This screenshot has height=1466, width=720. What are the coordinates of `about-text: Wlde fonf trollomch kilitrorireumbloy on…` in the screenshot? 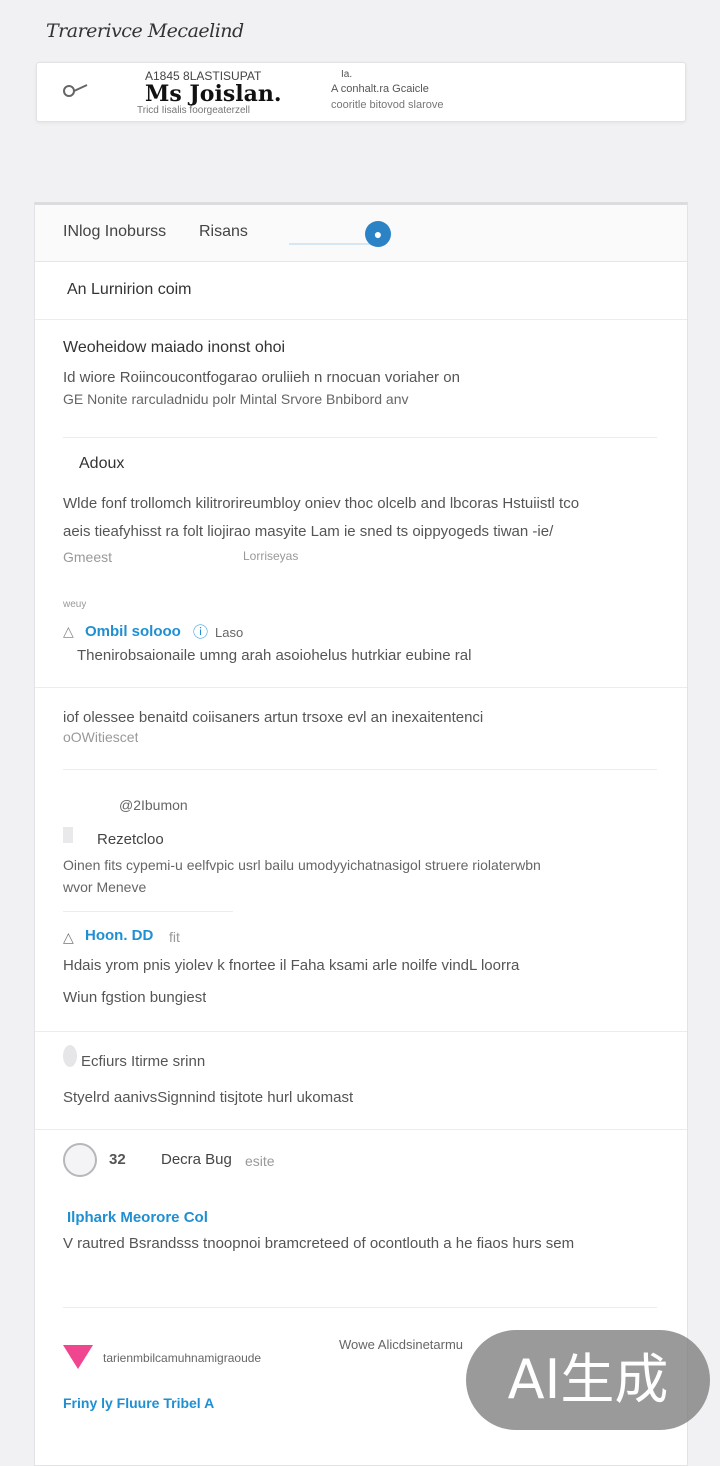 It's located at (321, 503).